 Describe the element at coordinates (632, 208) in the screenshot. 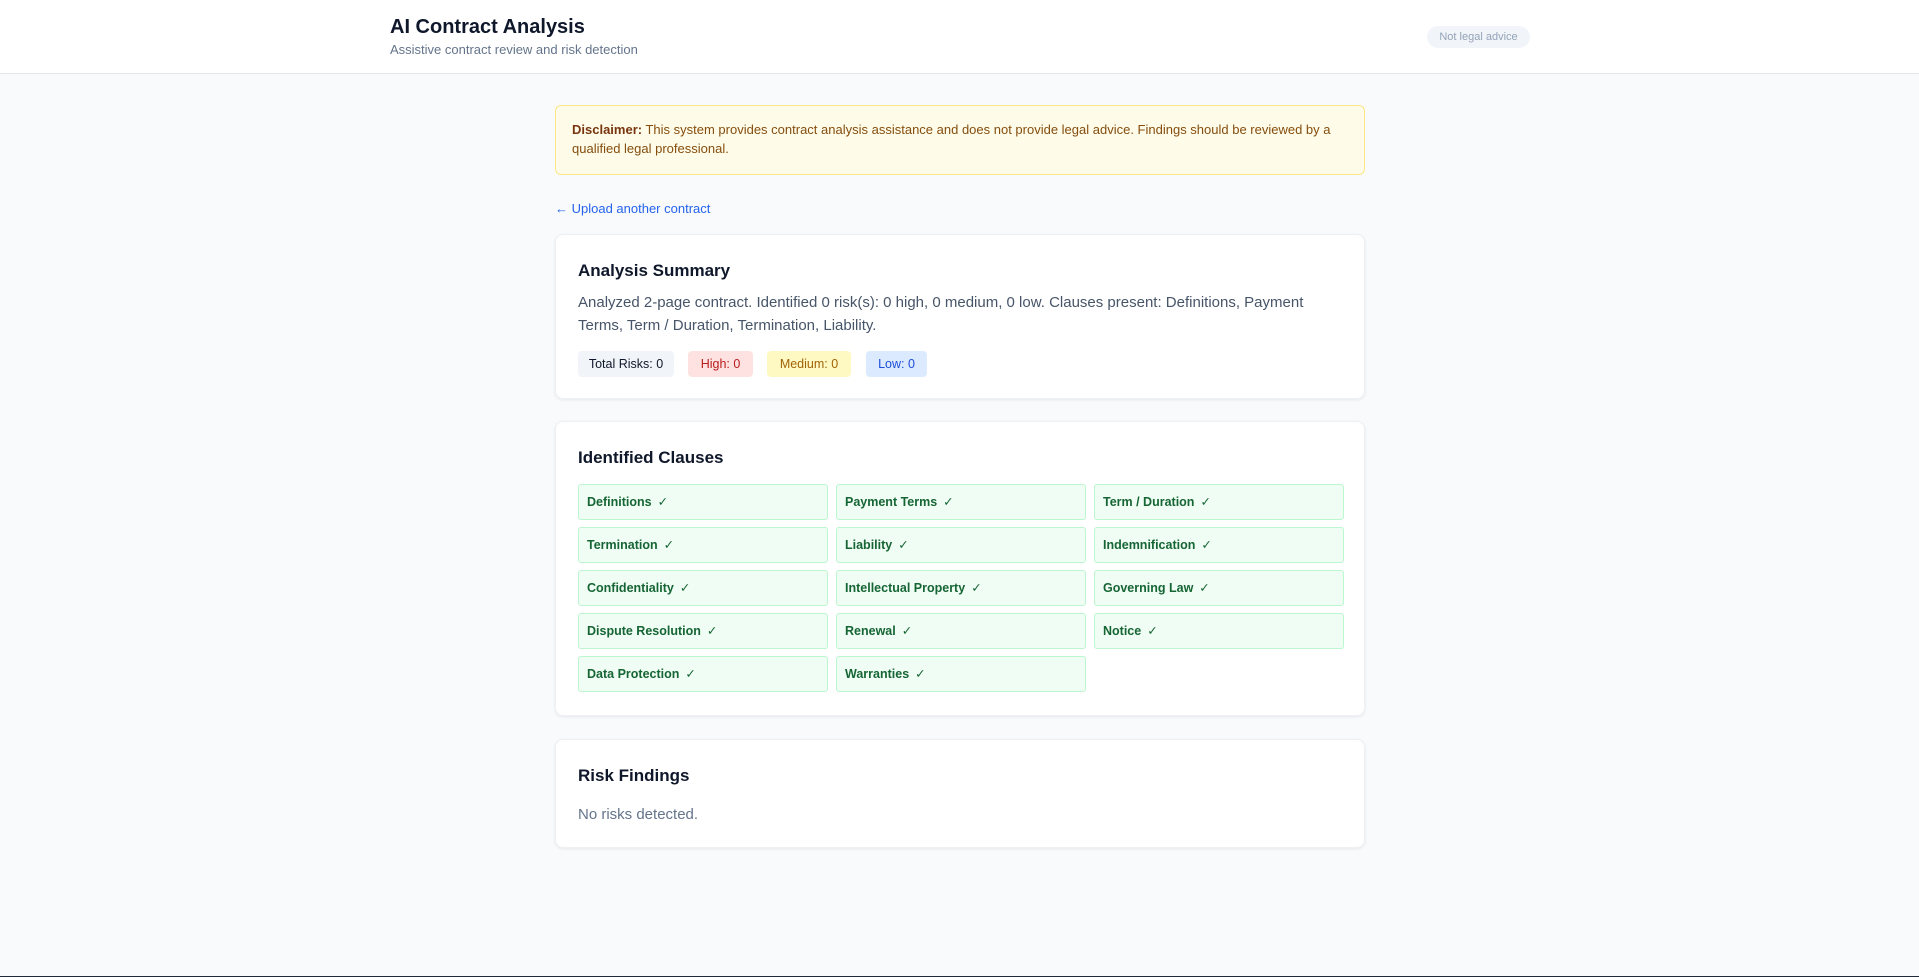

I see `upload-another-link: ← Upload another contract` at that location.